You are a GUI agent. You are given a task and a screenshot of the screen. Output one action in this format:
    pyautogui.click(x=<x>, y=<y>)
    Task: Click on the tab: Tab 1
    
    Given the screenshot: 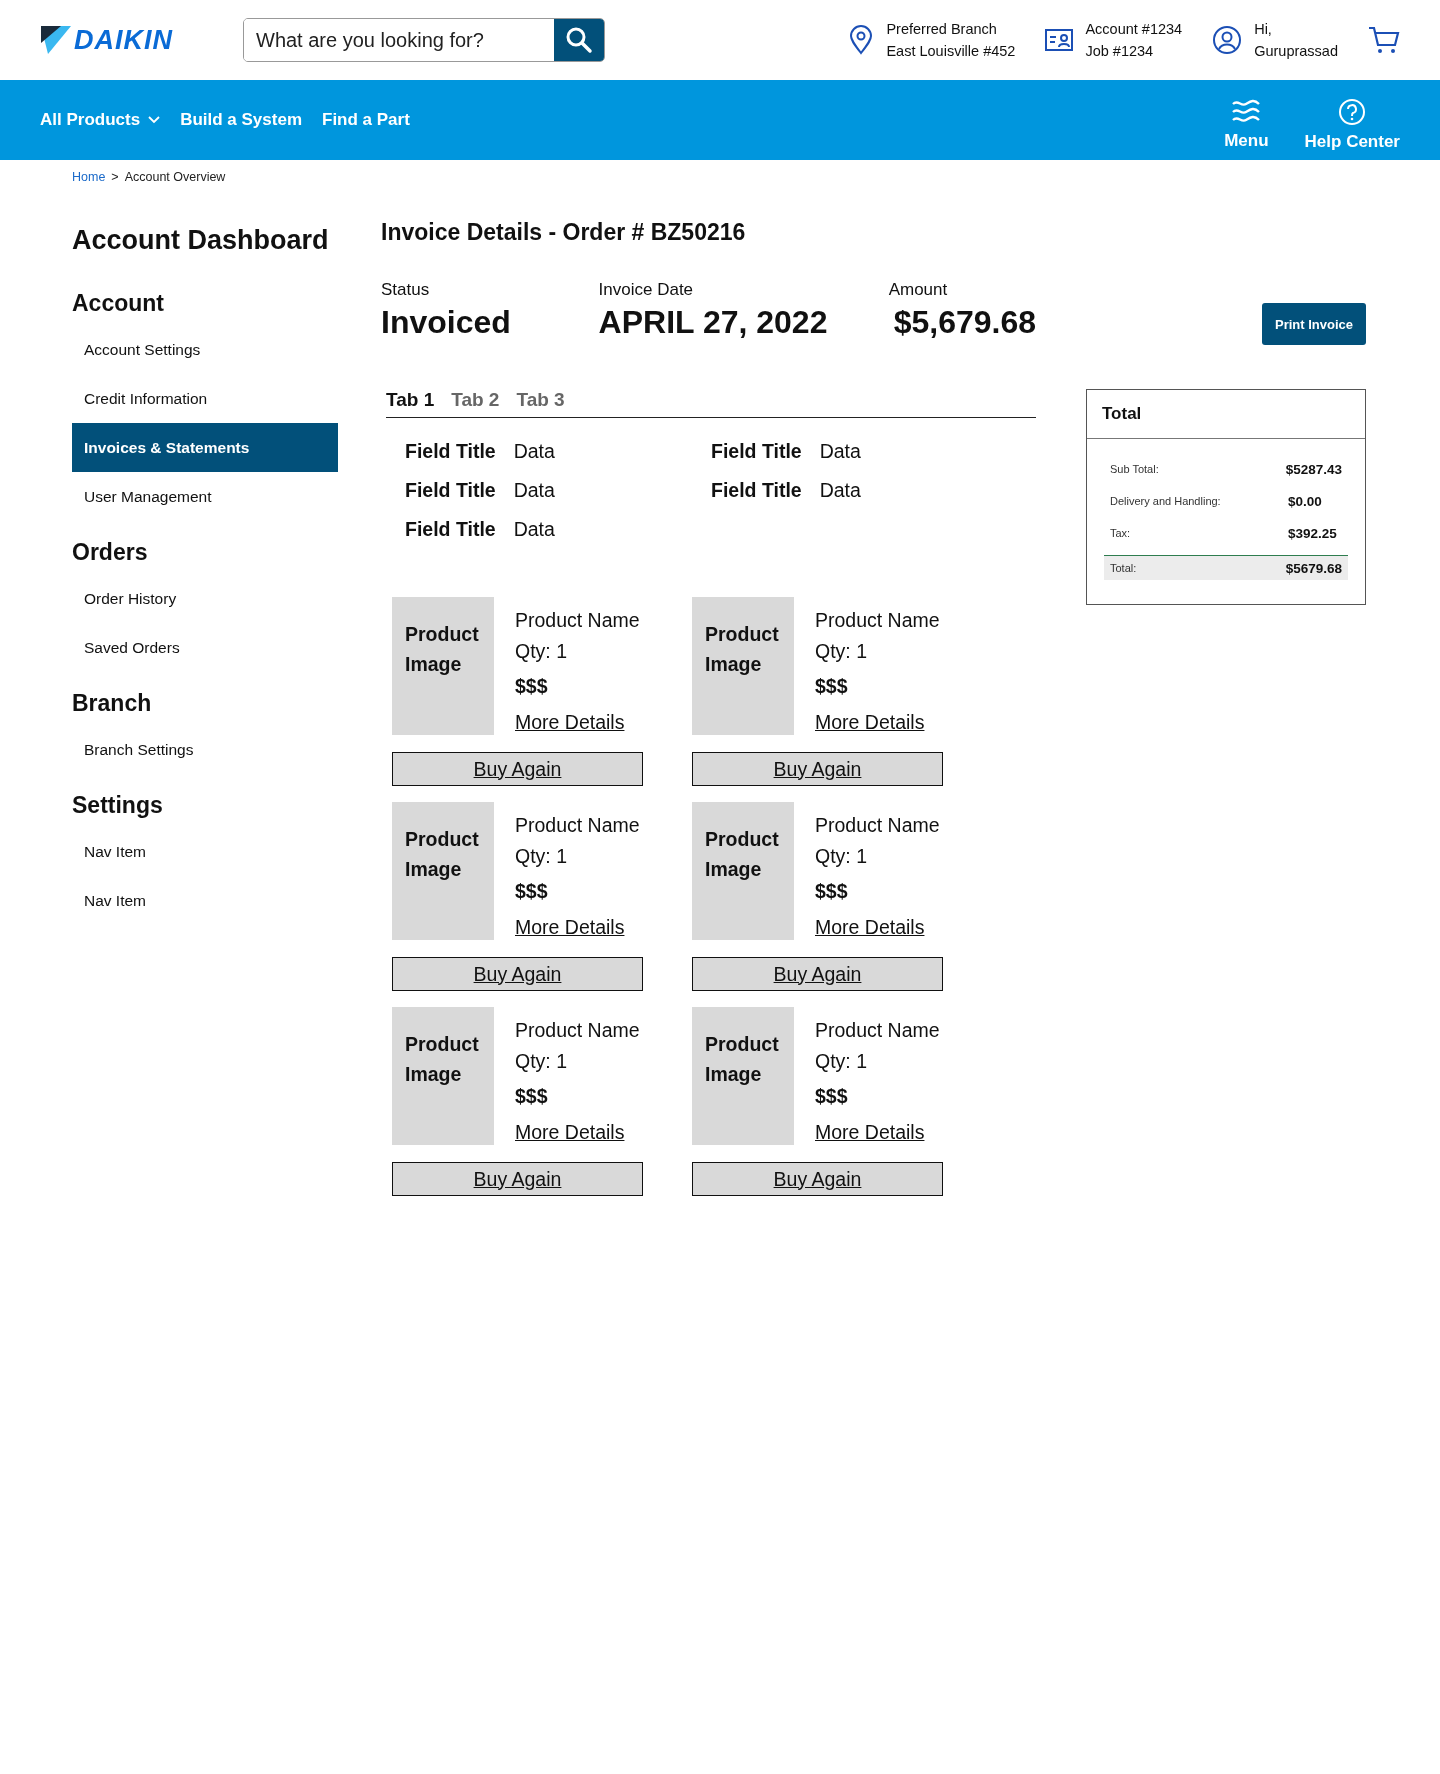 What is the action you would take?
    pyautogui.click(x=410, y=400)
    